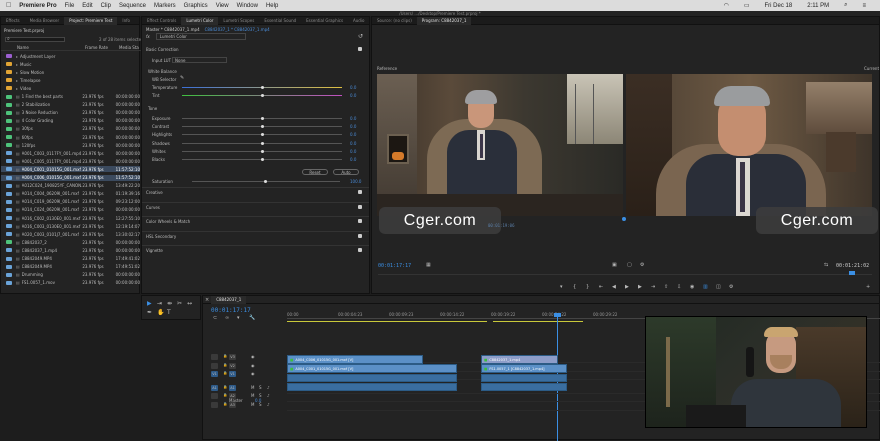 The height and width of the screenshot is (441, 880). I want to click on razor-tool-icon: ✂, so click(179, 303).